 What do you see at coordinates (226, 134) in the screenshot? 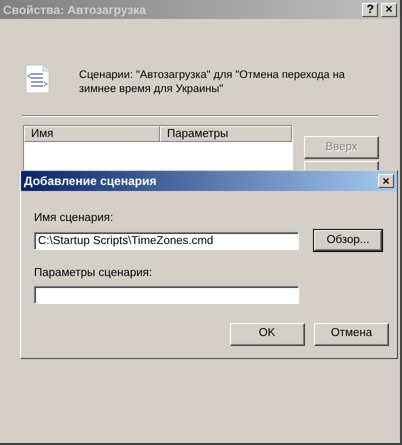
I see `column-header: Параметры` at bounding box center [226, 134].